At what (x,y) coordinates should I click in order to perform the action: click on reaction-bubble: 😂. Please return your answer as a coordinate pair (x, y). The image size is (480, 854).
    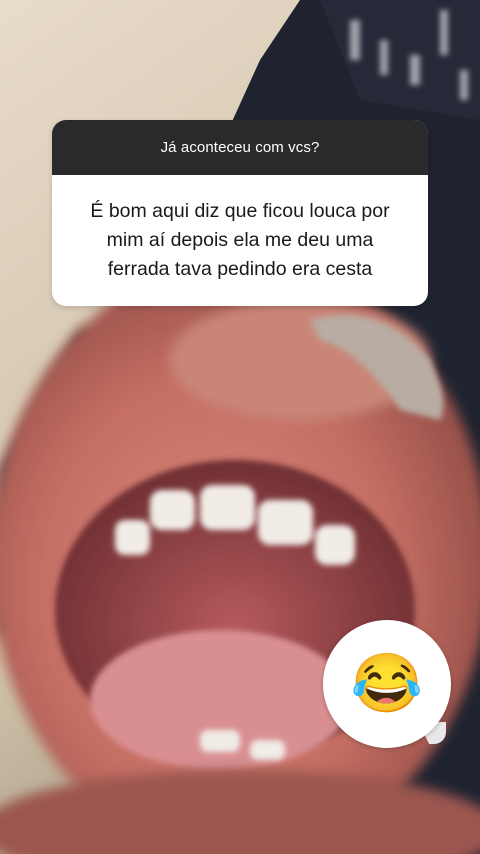
    Looking at the image, I should click on (387, 684).